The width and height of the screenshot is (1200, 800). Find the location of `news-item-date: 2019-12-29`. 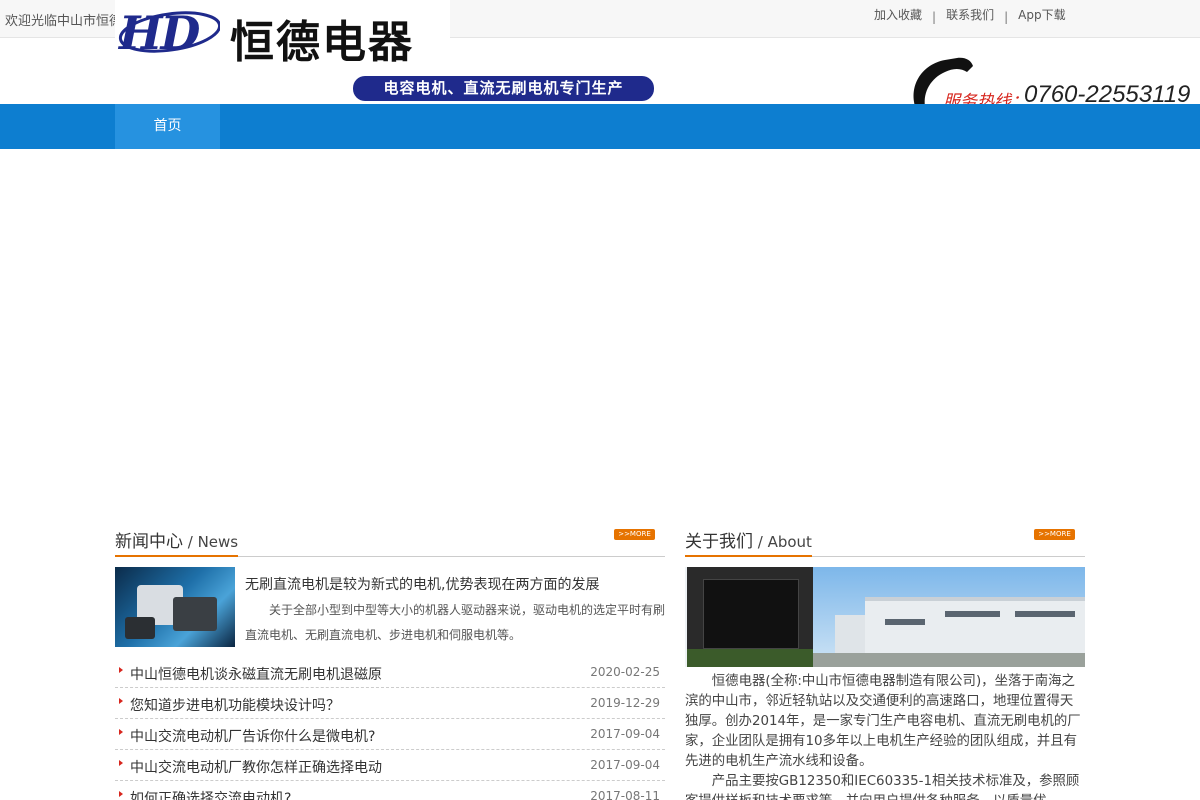

news-item-date: 2019-12-29 is located at coordinates (625, 703).